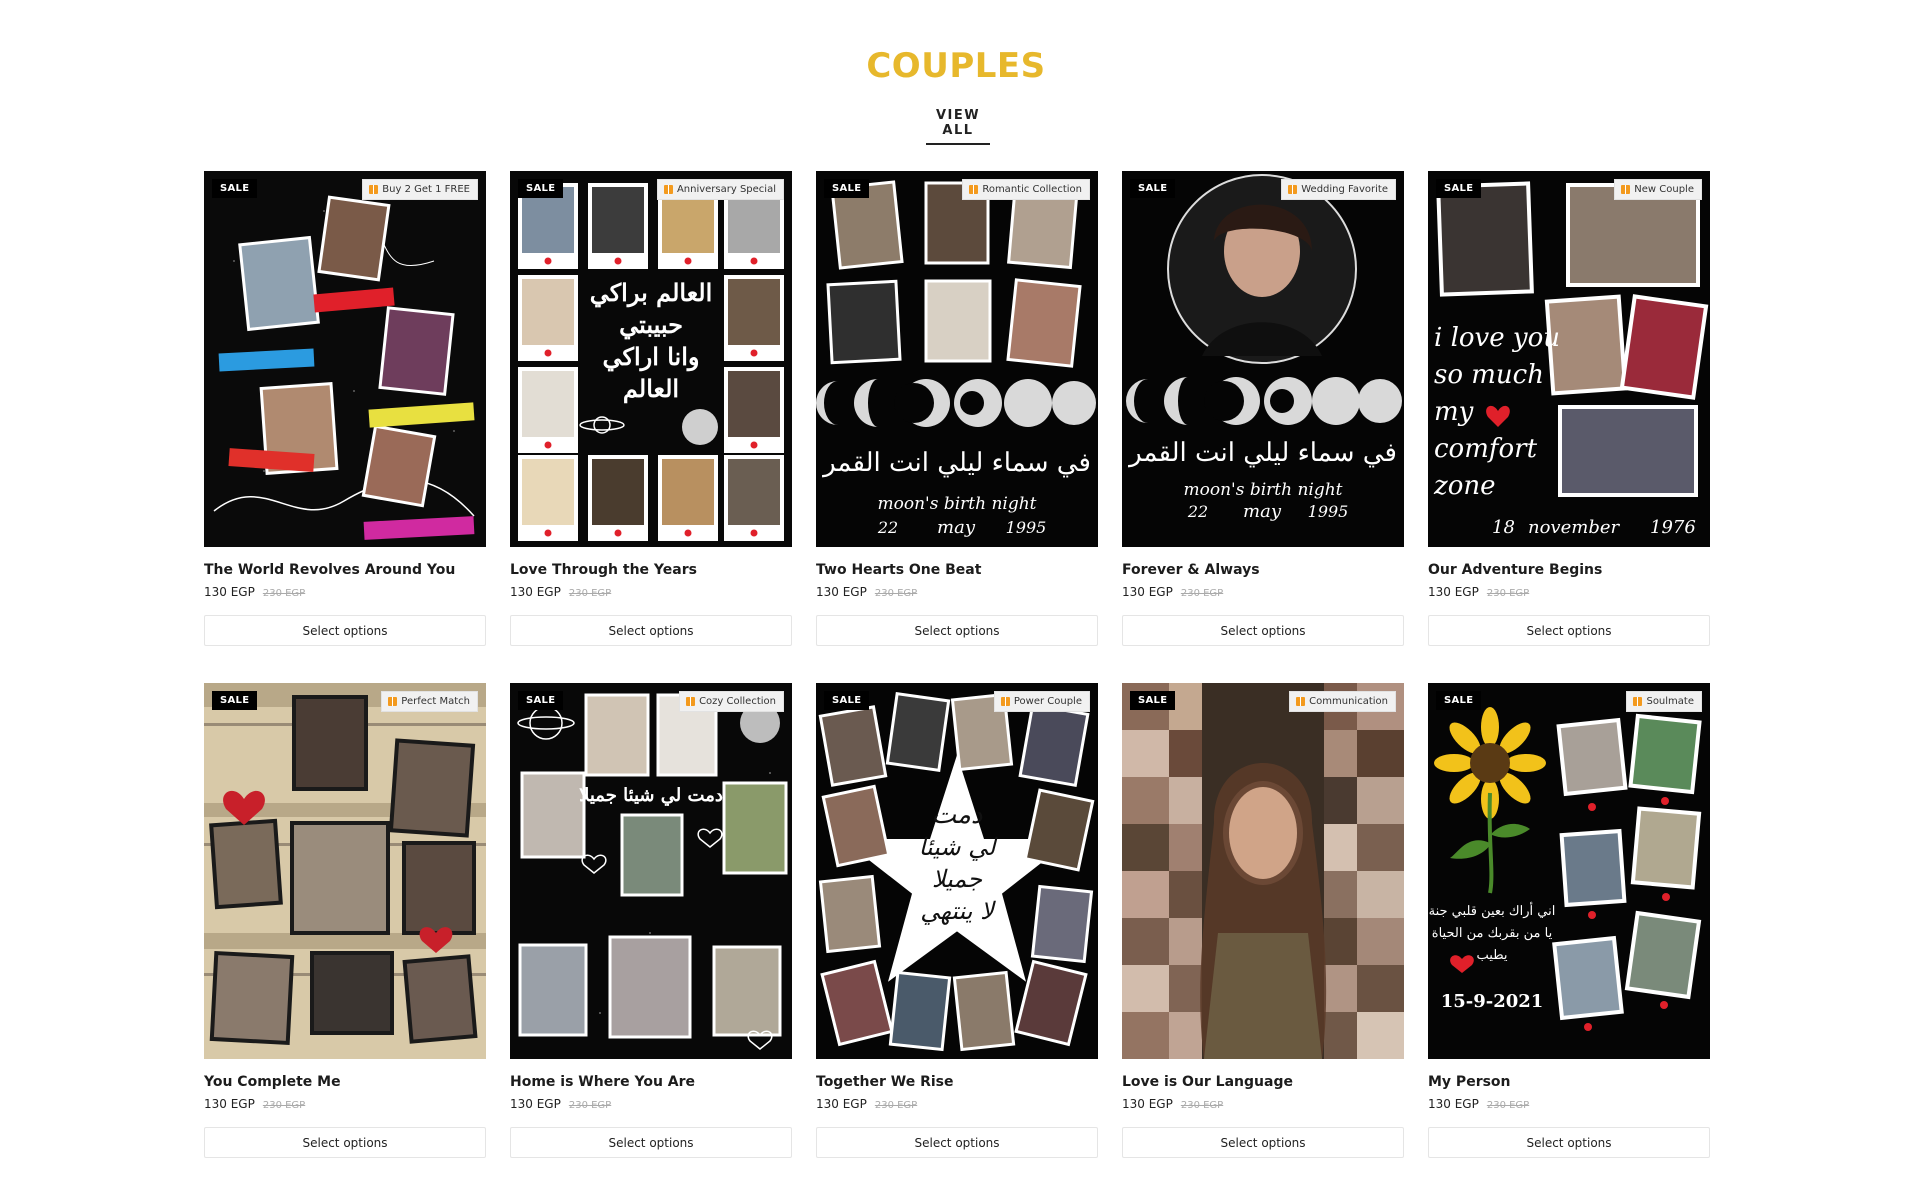 The image size is (1912, 1184). What do you see at coordinates (1664, 189) in the screenshot?
I see `ribbon-label: New Couple` at bounding box center [1664, 189].